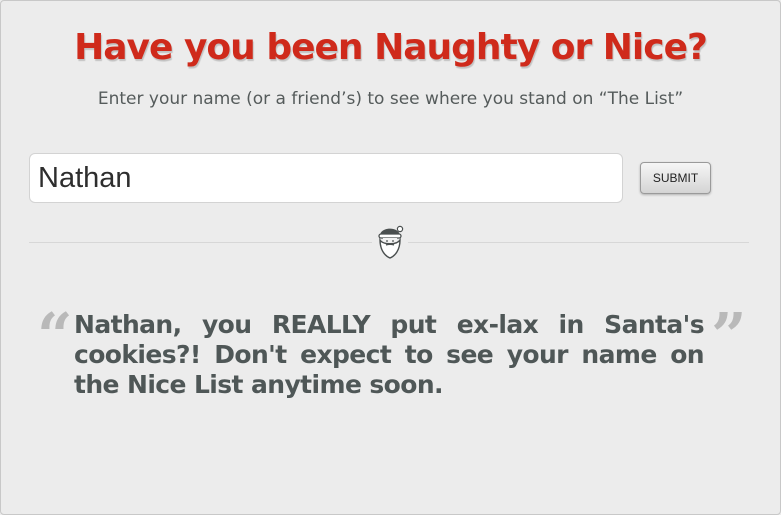  I want to click on close-quote-icon: ”, so click(729, 335).